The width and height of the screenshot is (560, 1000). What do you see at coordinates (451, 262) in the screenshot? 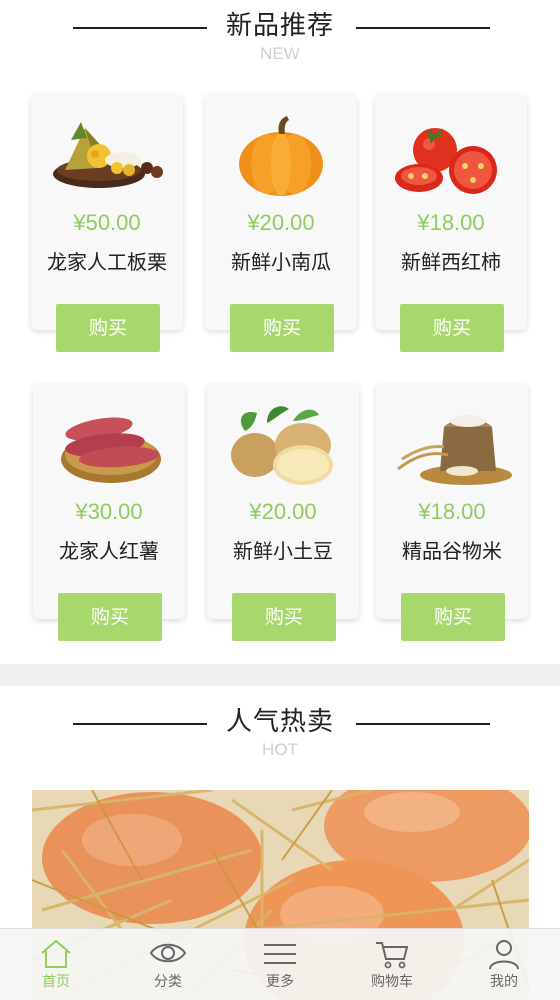
I see `product-name: 新鲜西红柿` at bounding box center [451, 262].